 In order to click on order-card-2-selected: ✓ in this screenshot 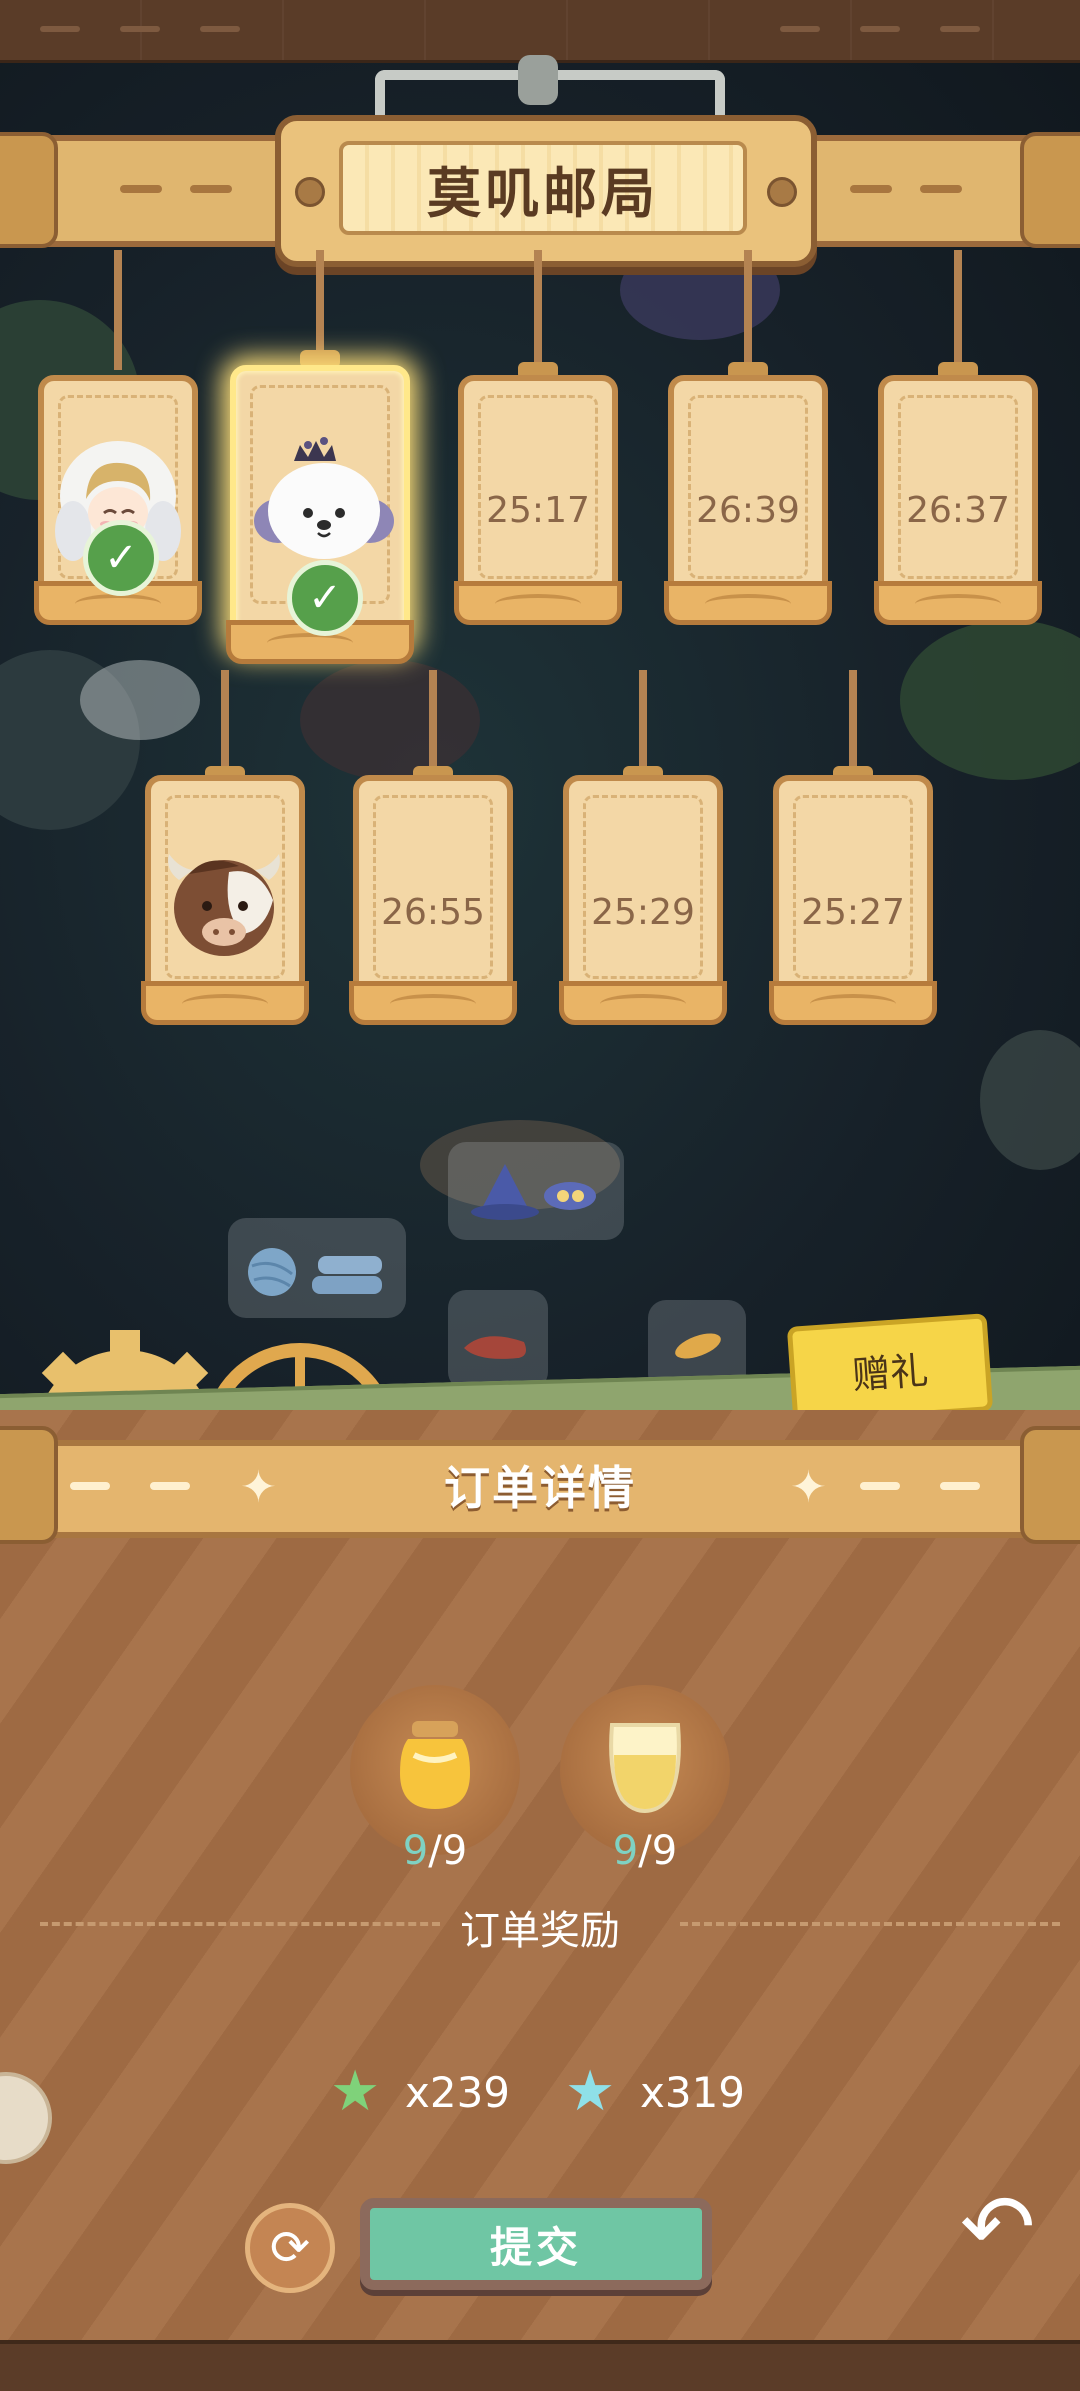, I will do `click(320, 470)`.